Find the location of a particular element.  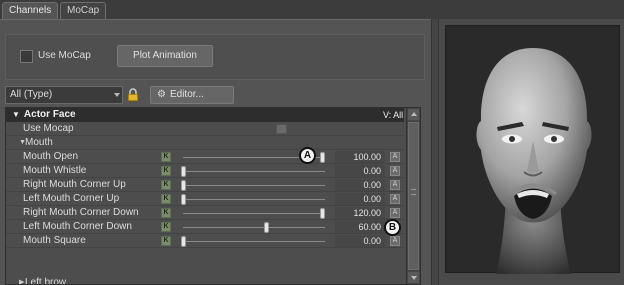

use-mocap-row: Use Mocap is located at coordinates (205, 129).